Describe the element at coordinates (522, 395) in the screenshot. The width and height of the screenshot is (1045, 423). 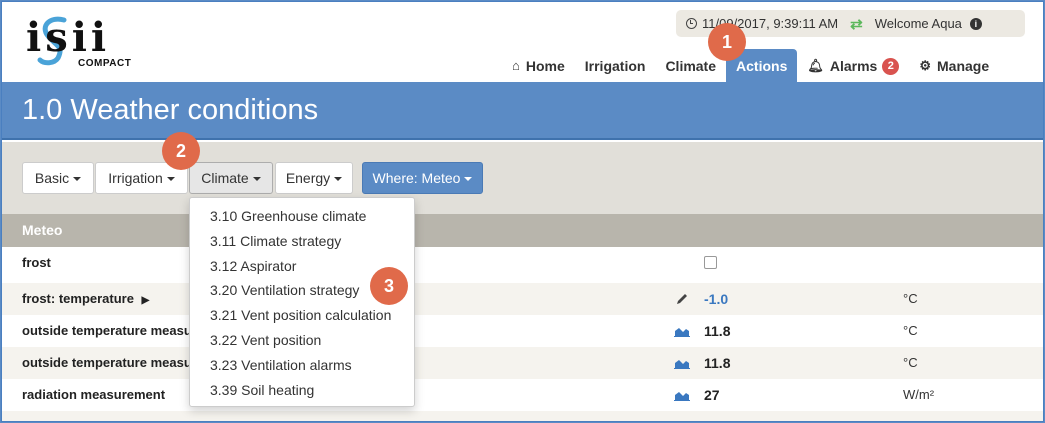
I see `table-row: radiation measurement 27 W/m²` at that location.